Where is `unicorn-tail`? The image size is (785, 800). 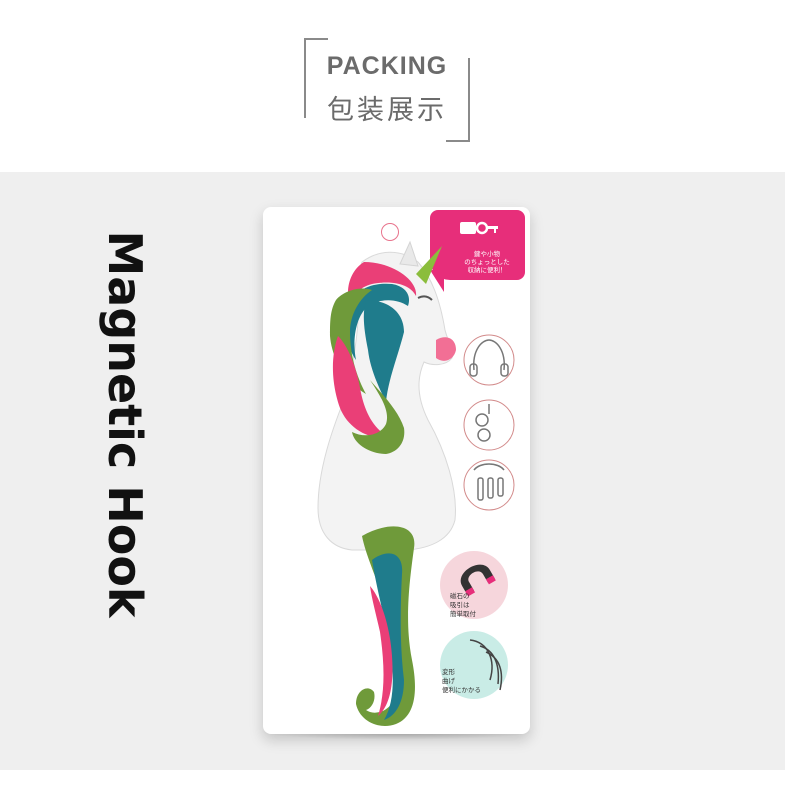
unicorn-tail is located at coordinates (385, 626).